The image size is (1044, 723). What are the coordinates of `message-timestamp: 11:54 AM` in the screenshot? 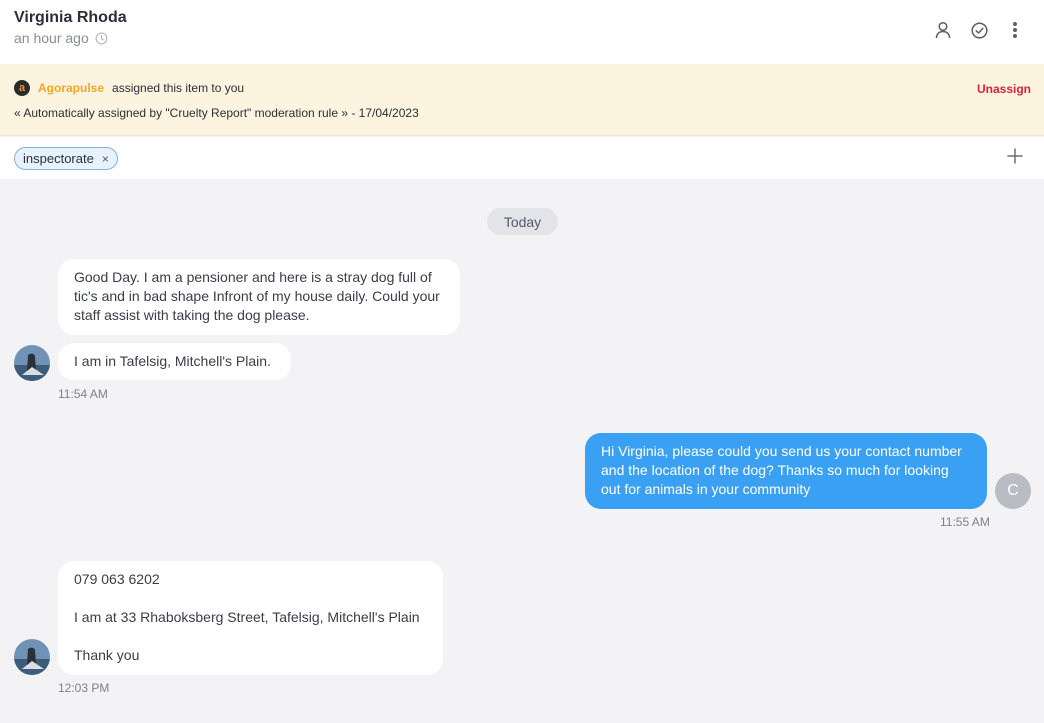 It's located at (83, 394).